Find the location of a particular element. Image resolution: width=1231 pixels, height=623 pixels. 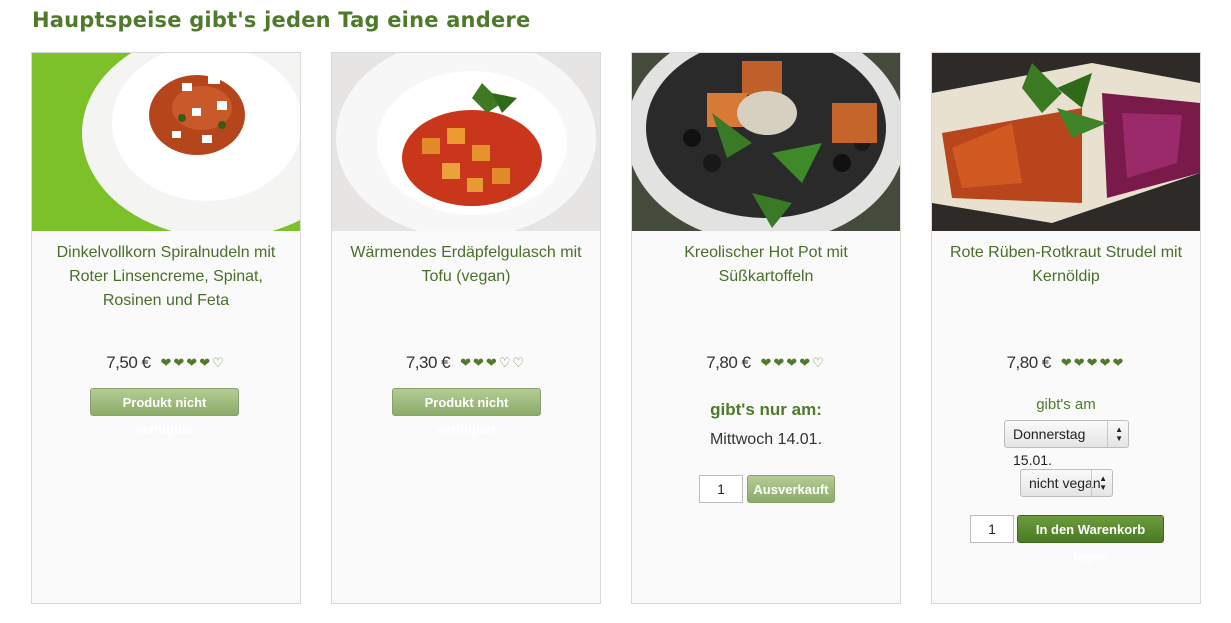

price-rating-row: 7,80 € ❤❤❤❤❤ is located at coordinates (1066, 363).